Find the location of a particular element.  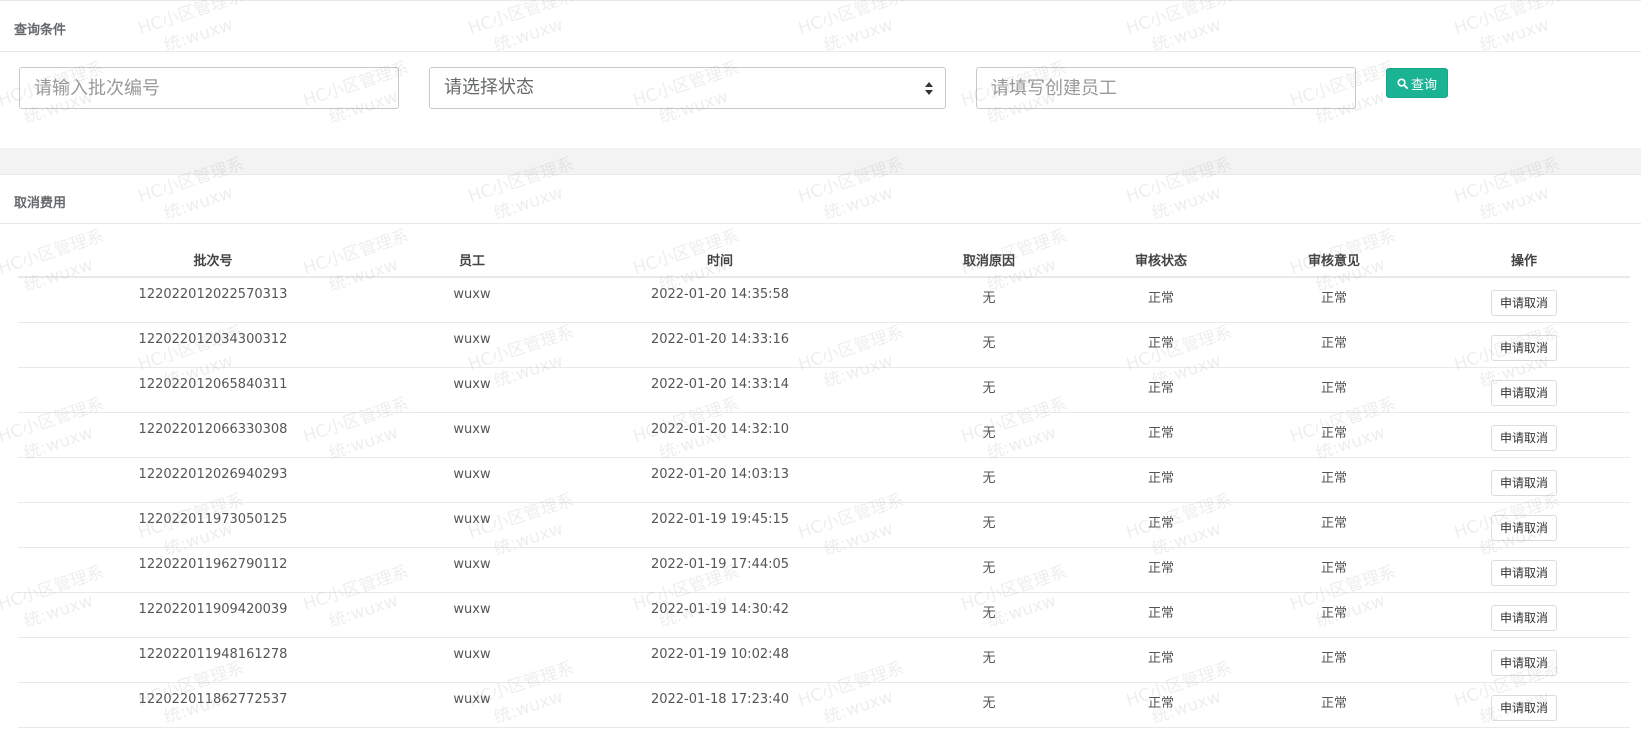

time-cell: 2022-01-20 14:35:58 is located at coordinates (720, 294).